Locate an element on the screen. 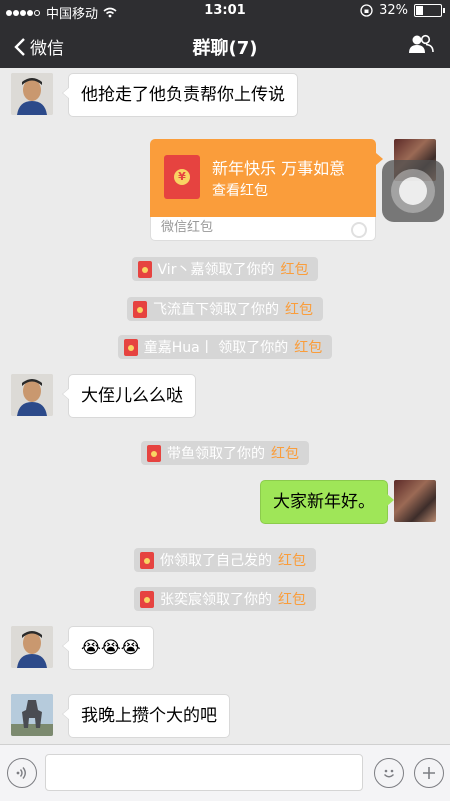 The height and width of the screenshot is (801, 450). message-bubble: 😭😭😭 is located at coordinates (108, 648).